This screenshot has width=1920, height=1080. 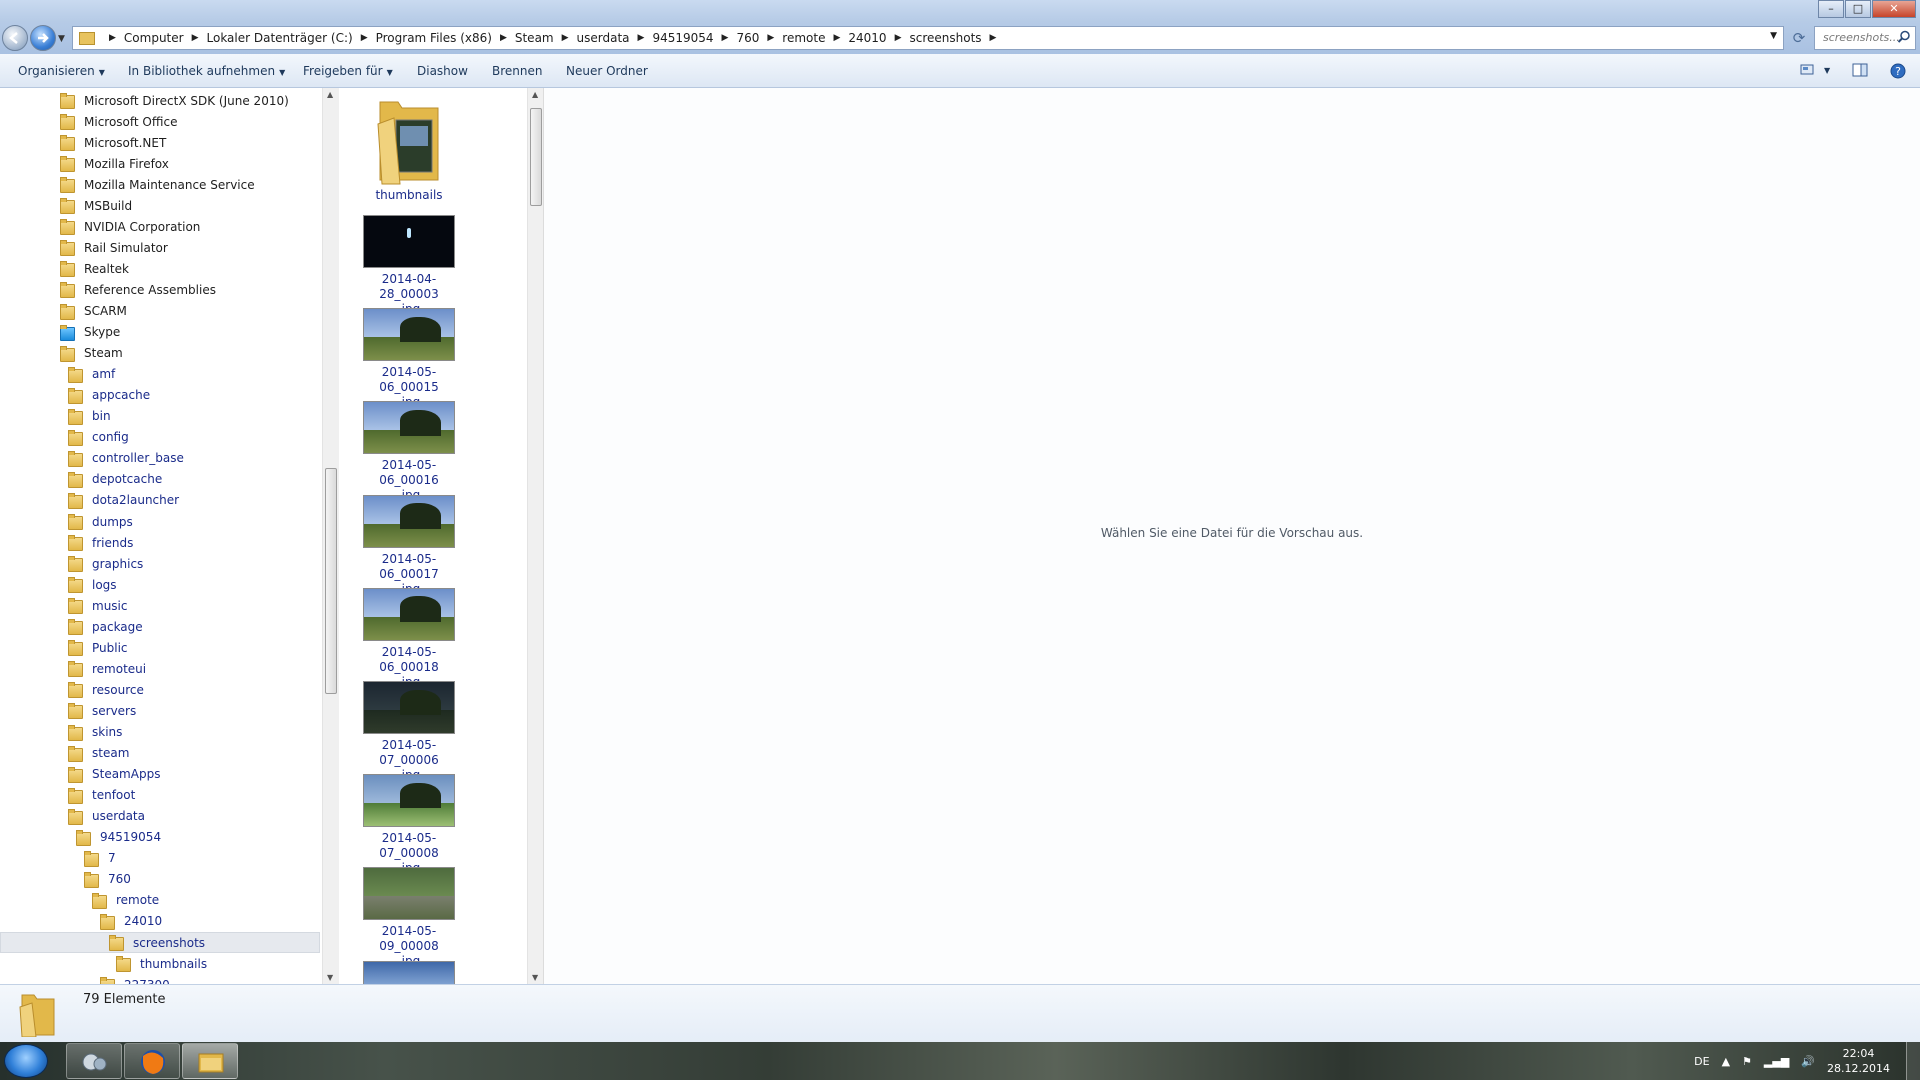 What do you see at coordinates (1773, 36) in the screenshot?
I see `address-dropdown-icon: ▼` at bounding box center [1773, 36].